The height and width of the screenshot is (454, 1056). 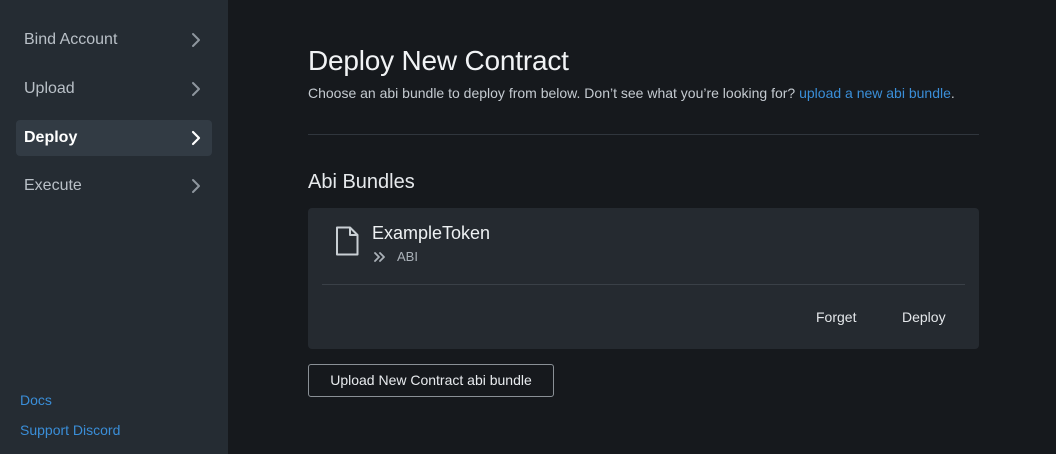 I want to click on card-divider, so click(x=643, y=284).